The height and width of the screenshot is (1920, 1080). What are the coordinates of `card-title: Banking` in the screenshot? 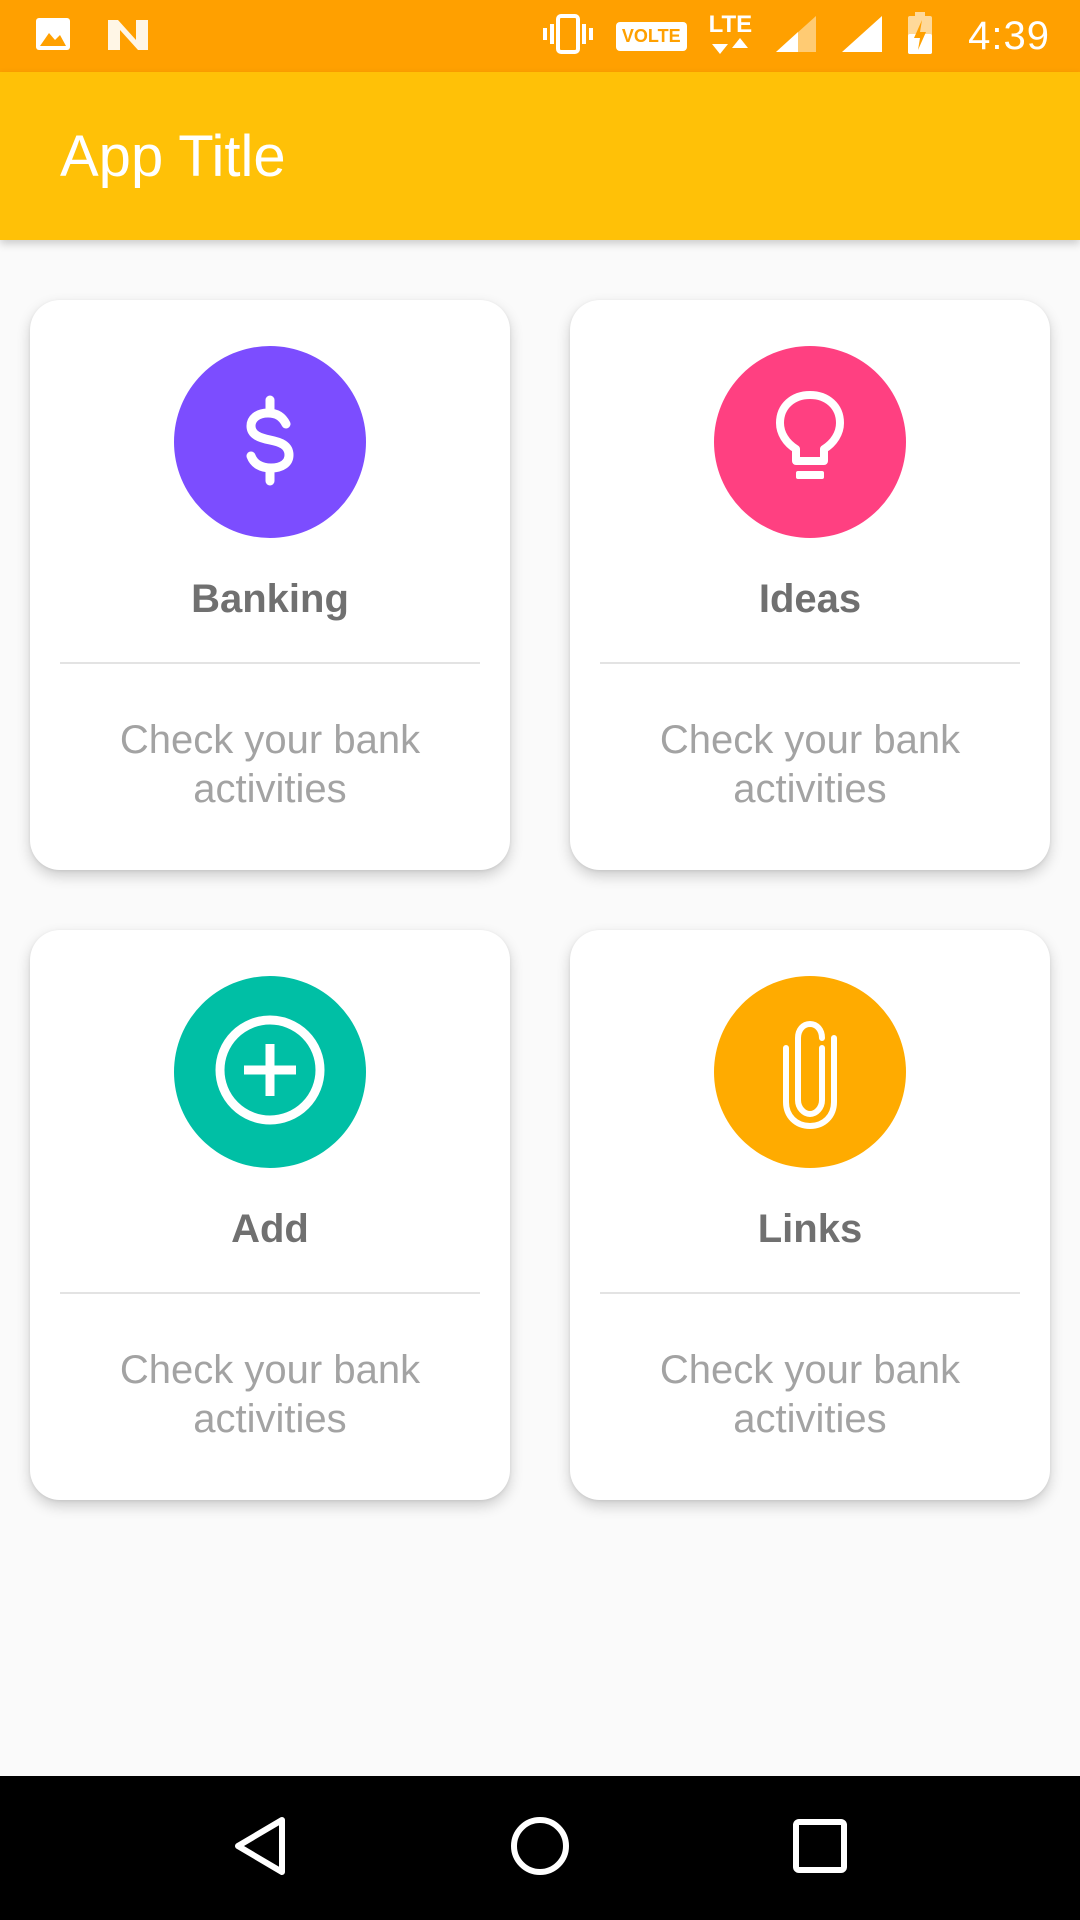 It's located at (270, 599).